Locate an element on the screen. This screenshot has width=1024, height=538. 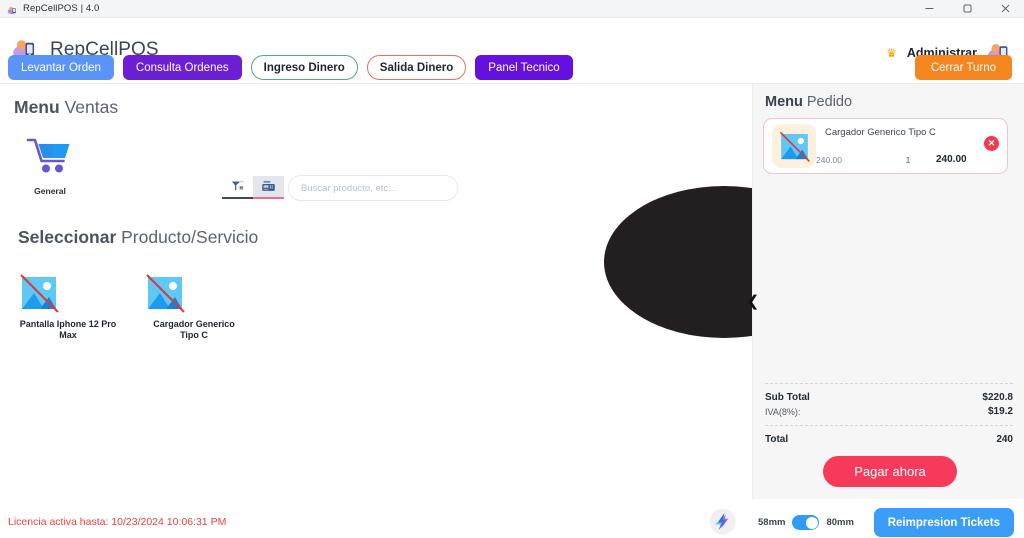
paper-width-toggle is located at coordinates (806, 522).